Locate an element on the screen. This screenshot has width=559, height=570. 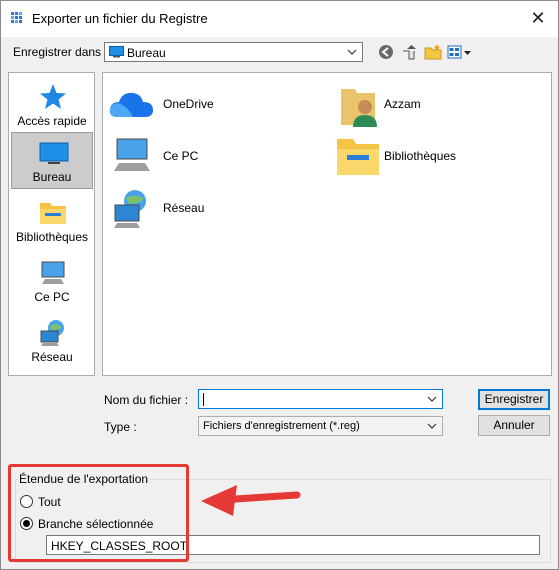
place-network: Réseau is located at coordinates (52, 342).